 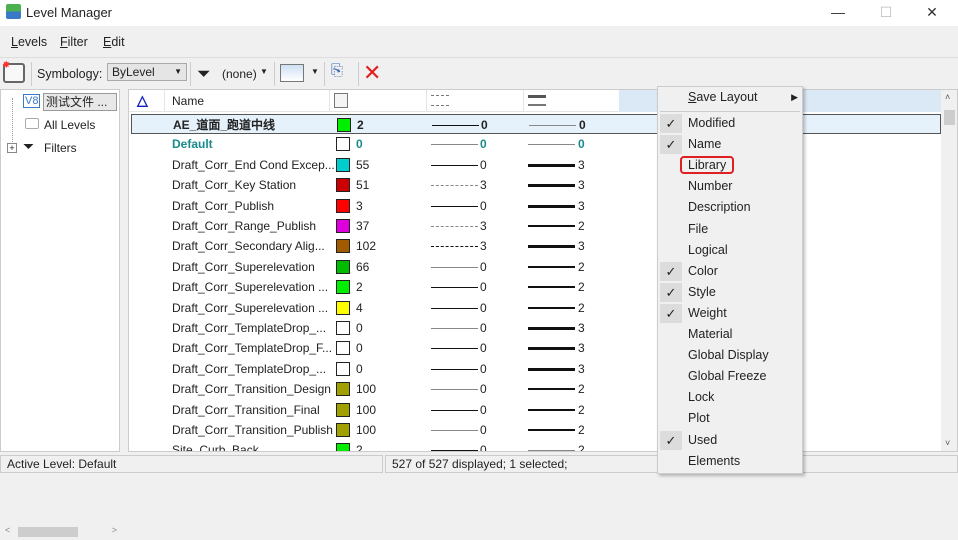 What do you see at coordinates (536, 124) in the screenshot?
I see `table-row: AE_道面_跑道中线 2 0 0` at bounding box center [536, 124].